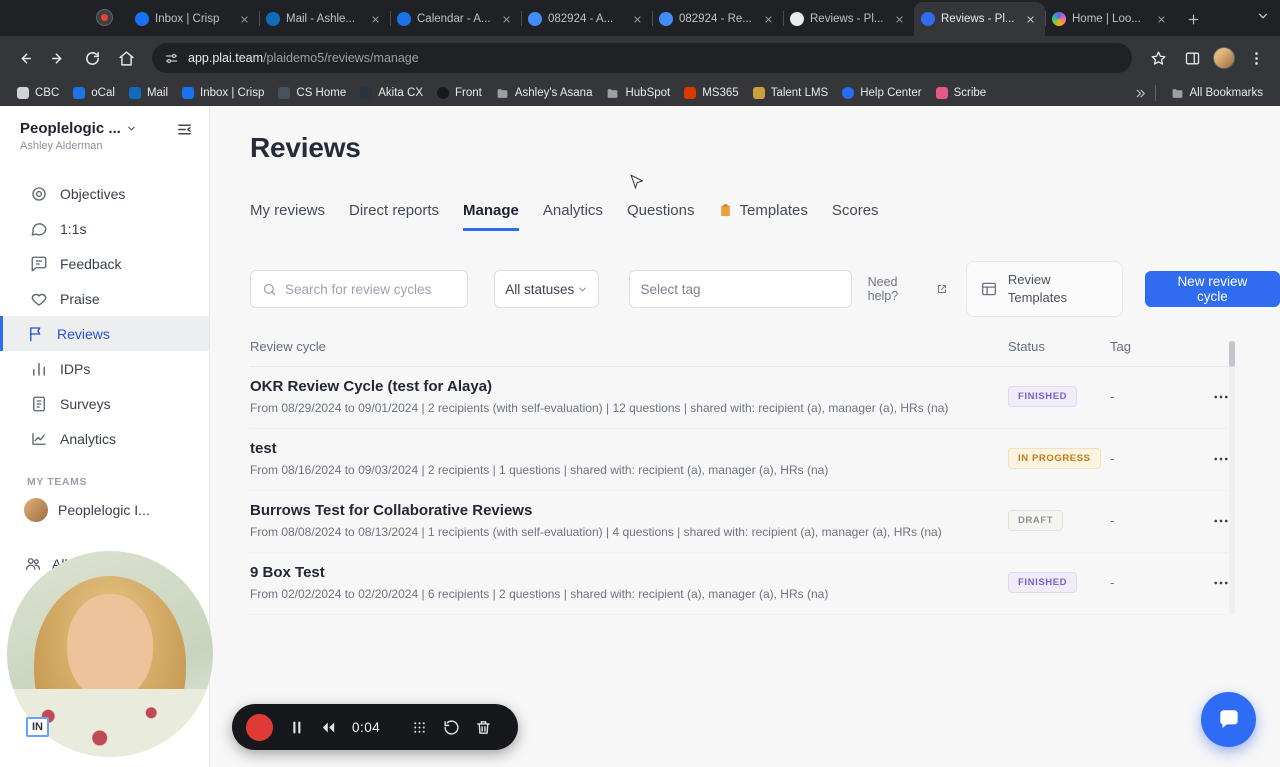  Describe the element at coordinates (391, 93) in the screenshot. I see `bookmark: Akita CX` at that location.